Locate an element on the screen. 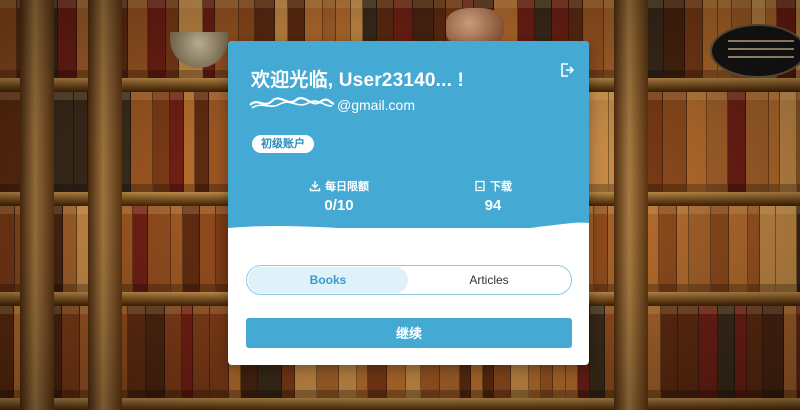  redacted-email-scribble is located at coordinates (292, 103).